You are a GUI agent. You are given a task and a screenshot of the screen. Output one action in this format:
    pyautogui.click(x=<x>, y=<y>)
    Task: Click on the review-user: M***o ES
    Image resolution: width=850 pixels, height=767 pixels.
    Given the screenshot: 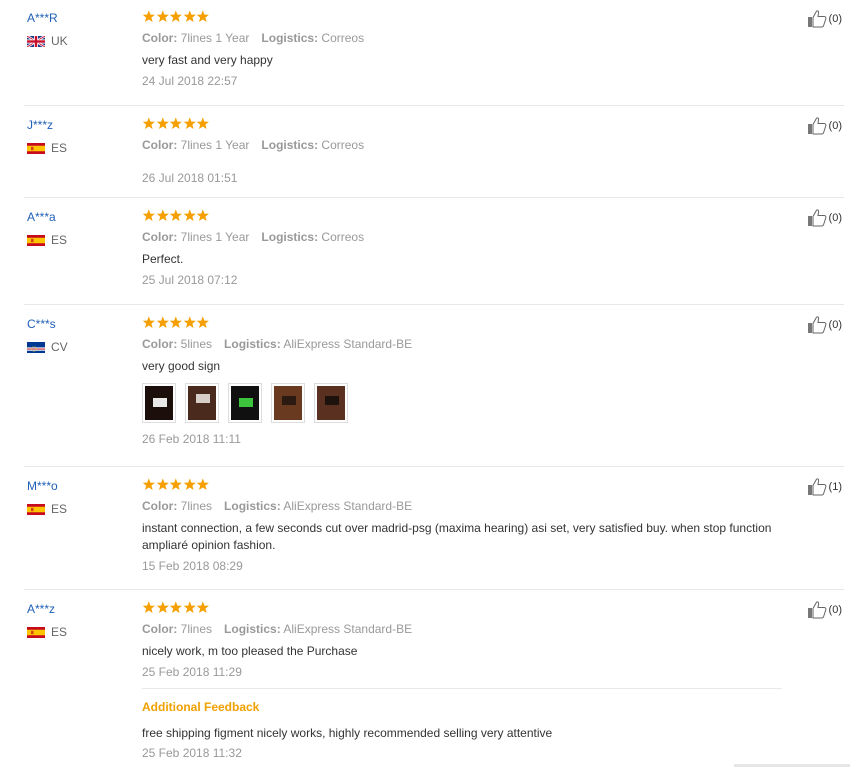 What is the action you would take?
    pyautogui.click(x=77, y=497)
    